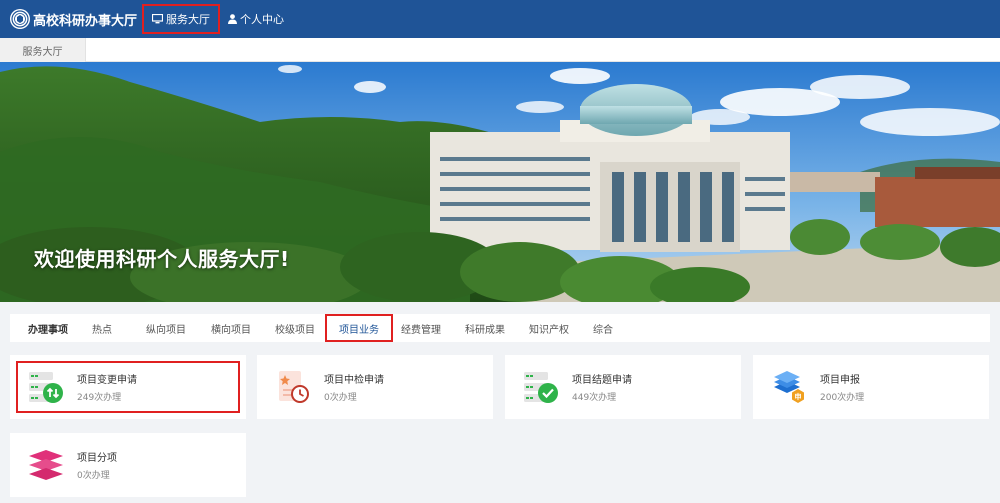 The width and height of the screenshot is (1000, 503). I want to click on tab-horizontal-projects: 横向项目, so click(243, 328).